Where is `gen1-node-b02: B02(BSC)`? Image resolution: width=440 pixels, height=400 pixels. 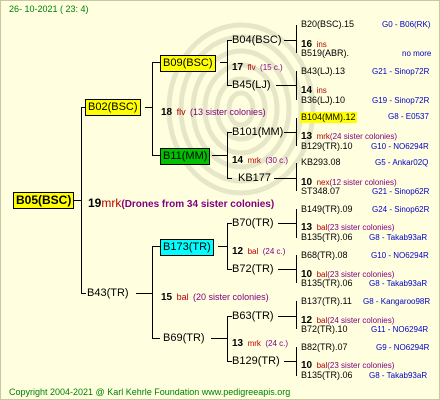 gen1-node-b02: B02(BSC) is located at coordinates (113, 107).